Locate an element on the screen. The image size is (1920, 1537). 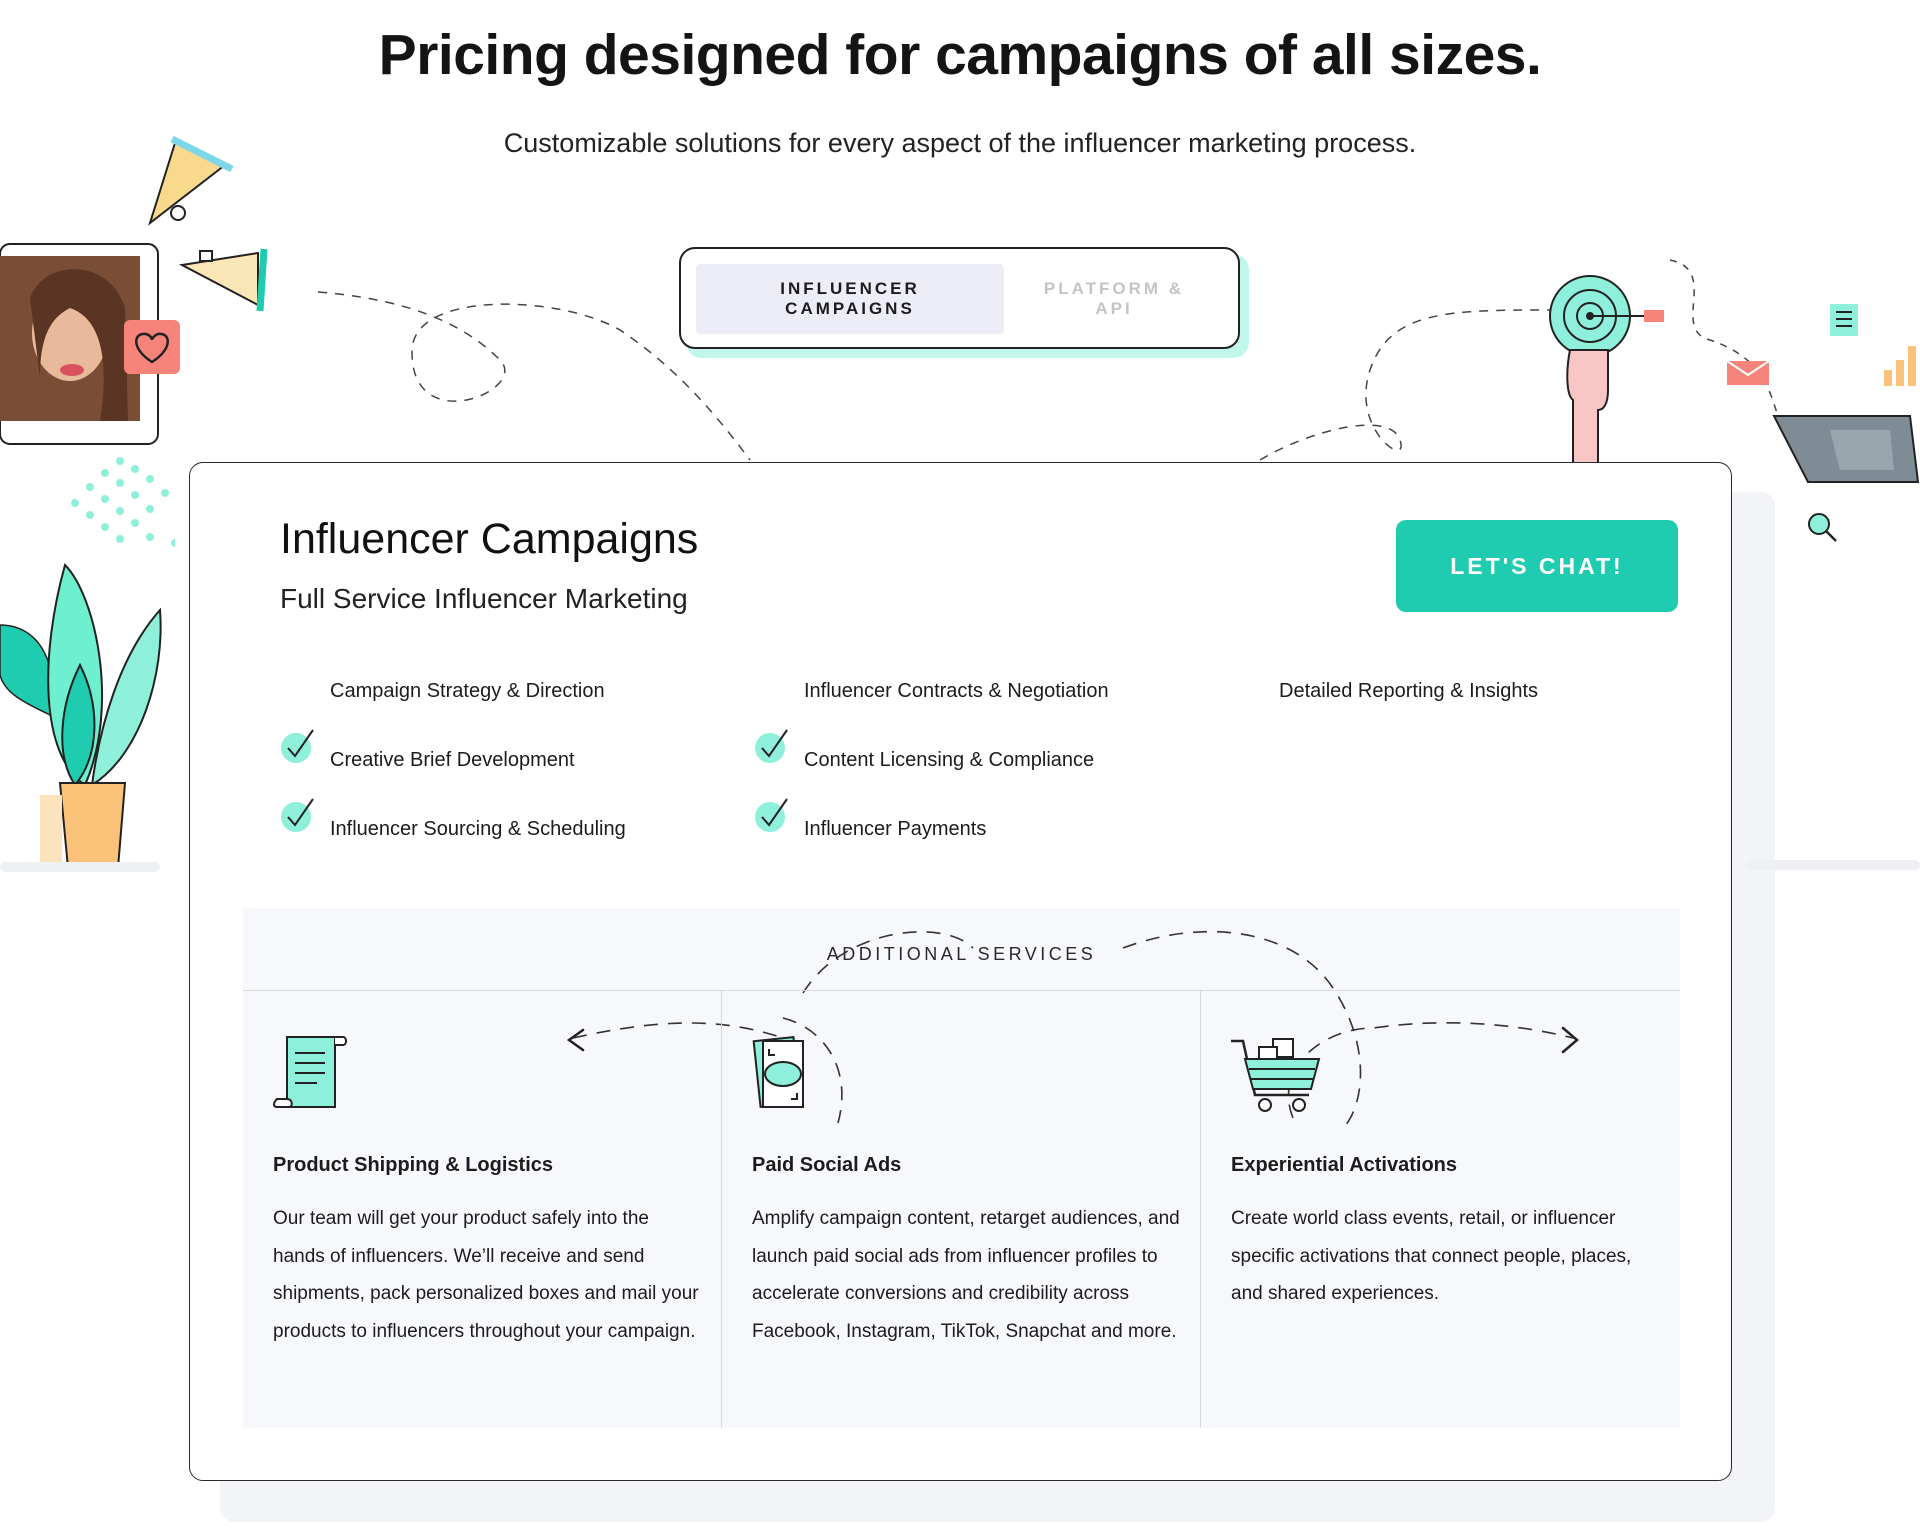
magnifier-icon is located at coordinates (1822, 527).